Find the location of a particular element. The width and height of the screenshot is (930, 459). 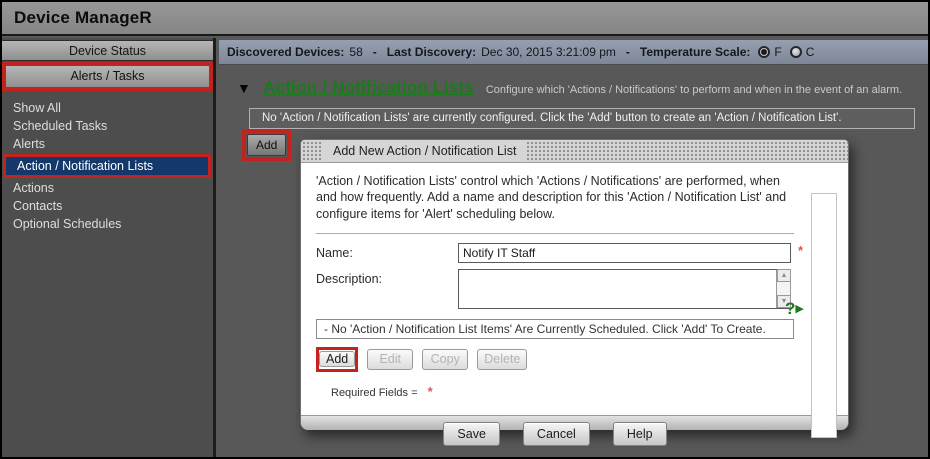

arrow-right-icon: ▶ is located at coordinates (799, 309).